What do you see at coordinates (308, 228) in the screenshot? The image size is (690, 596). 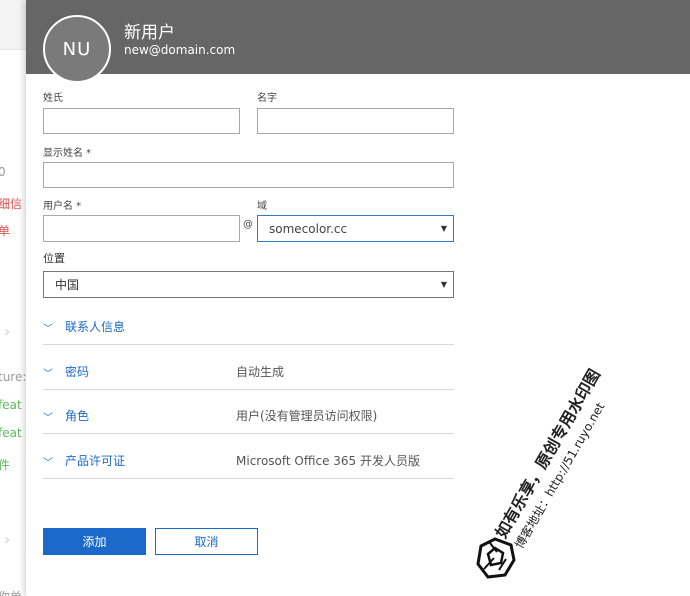 I see `domain-value: somecolor.cc` at bounding box center [308, 228].